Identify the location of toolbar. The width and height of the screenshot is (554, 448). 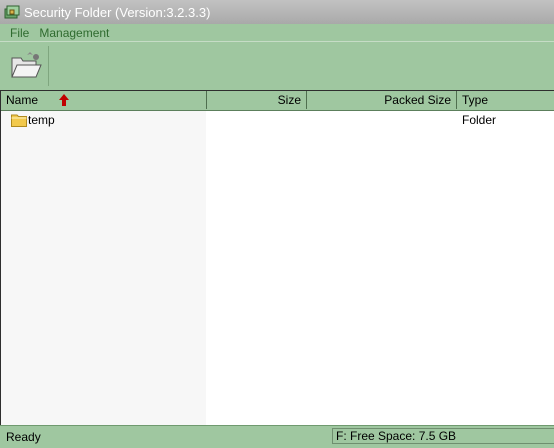
(277, 66).